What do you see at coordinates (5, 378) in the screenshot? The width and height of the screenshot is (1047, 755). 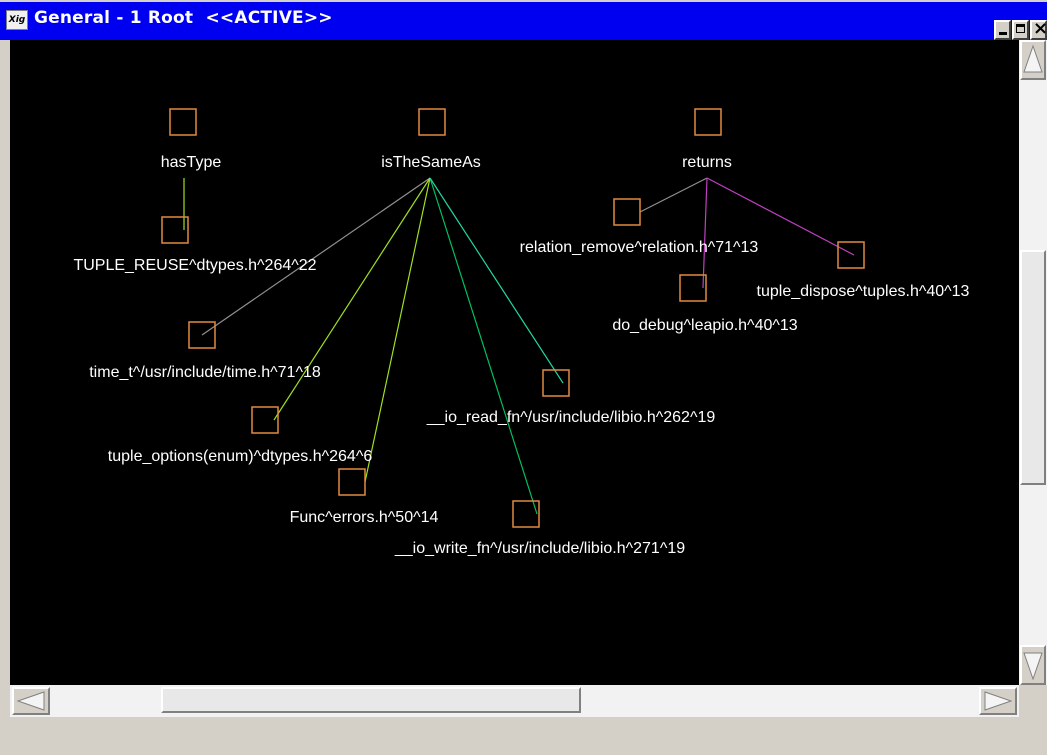 I see `window-left-border` at bounding box center [5, 378].